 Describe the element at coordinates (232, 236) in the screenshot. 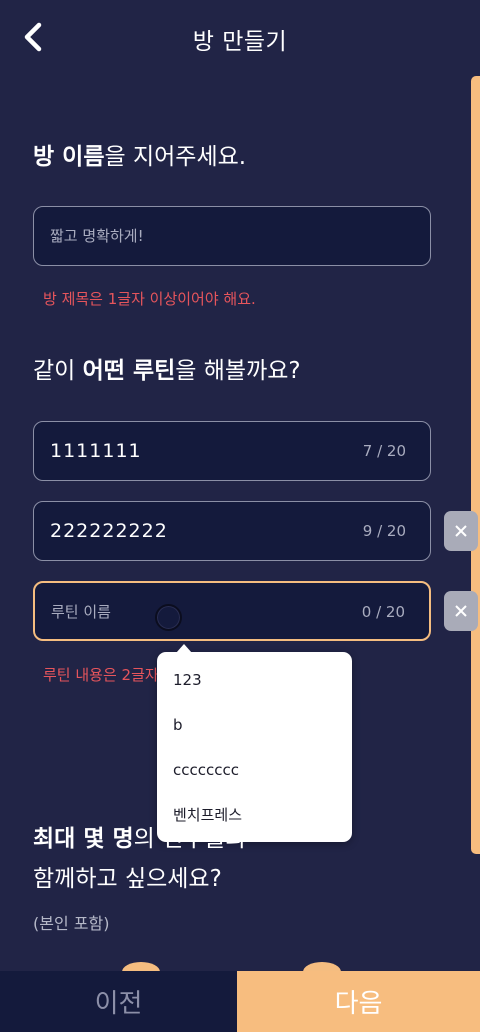

I see `room-name-input: 짧고 명확하게!` at that location.